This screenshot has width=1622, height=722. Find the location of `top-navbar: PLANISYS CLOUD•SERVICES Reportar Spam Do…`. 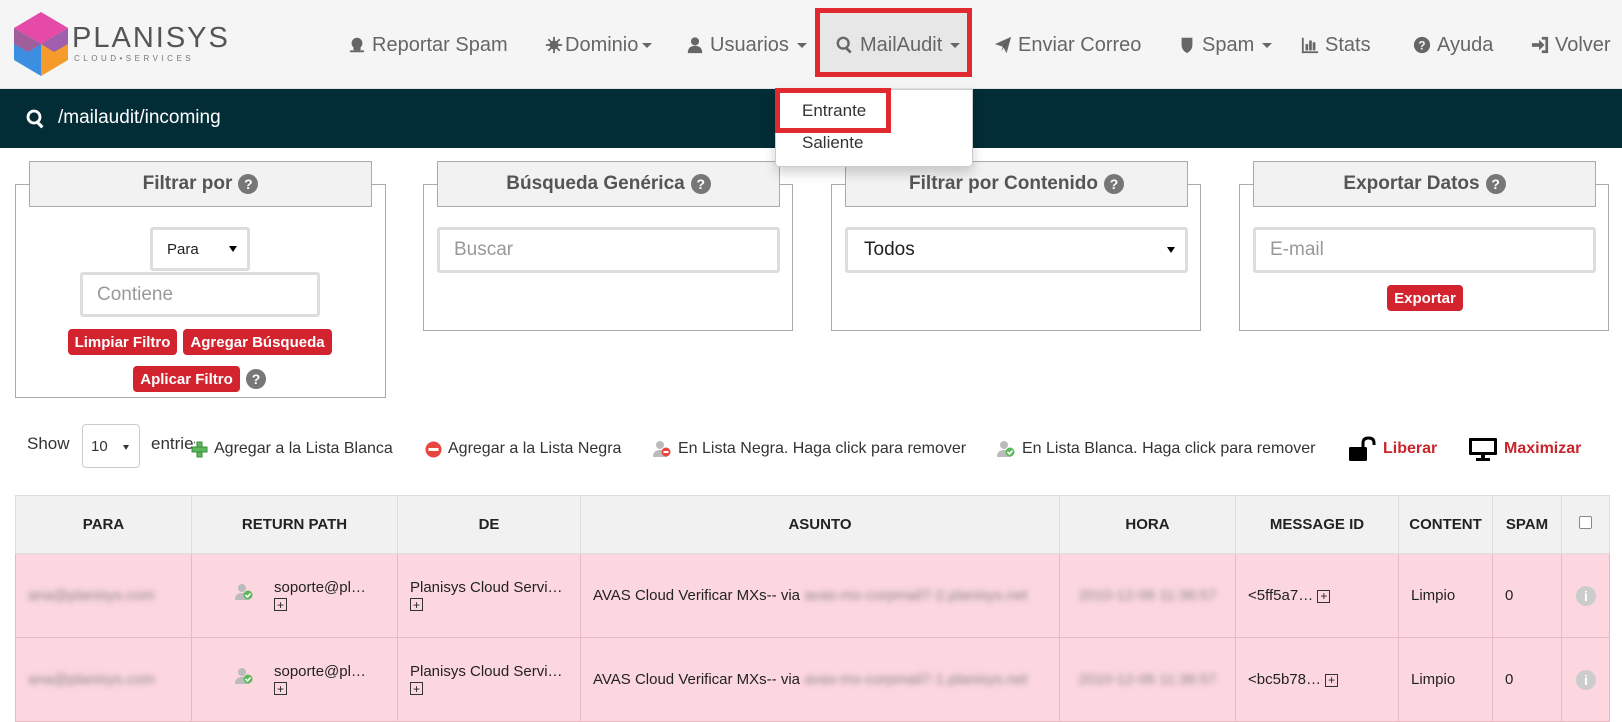

top-navbar: PLANISYS CLOUD•SERVICES Reportar Spam Do… is located at coordinates (811, 44).